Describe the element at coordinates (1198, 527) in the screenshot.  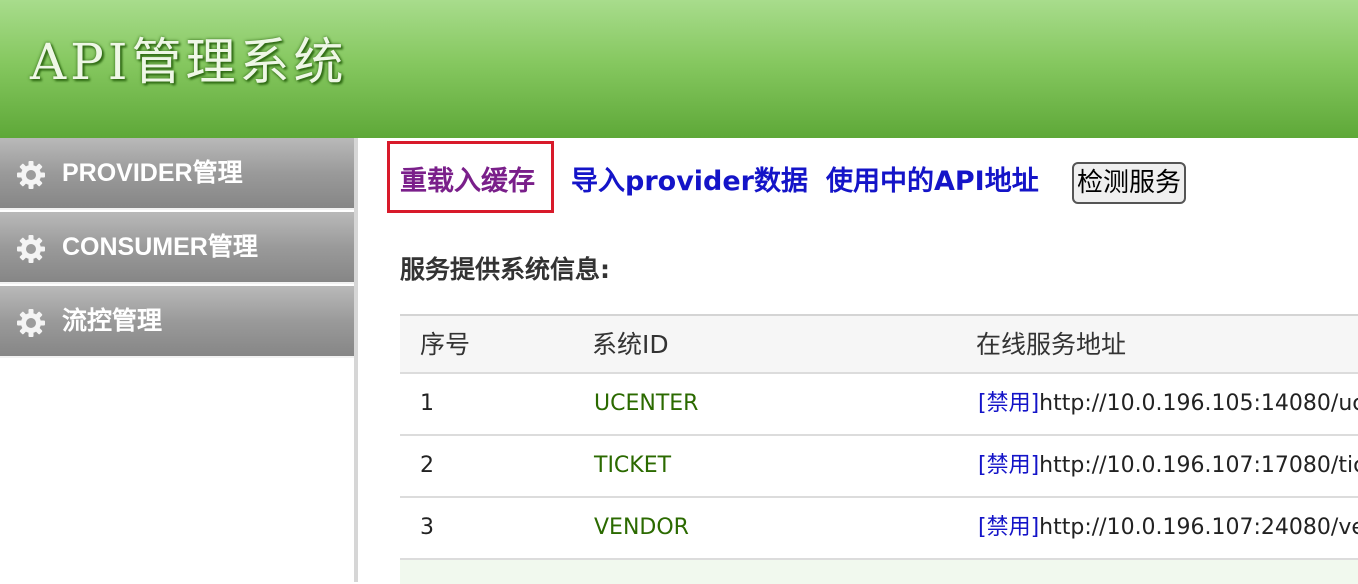
I see `service-address: http://10.0.196.107:24080/ven` at that location.